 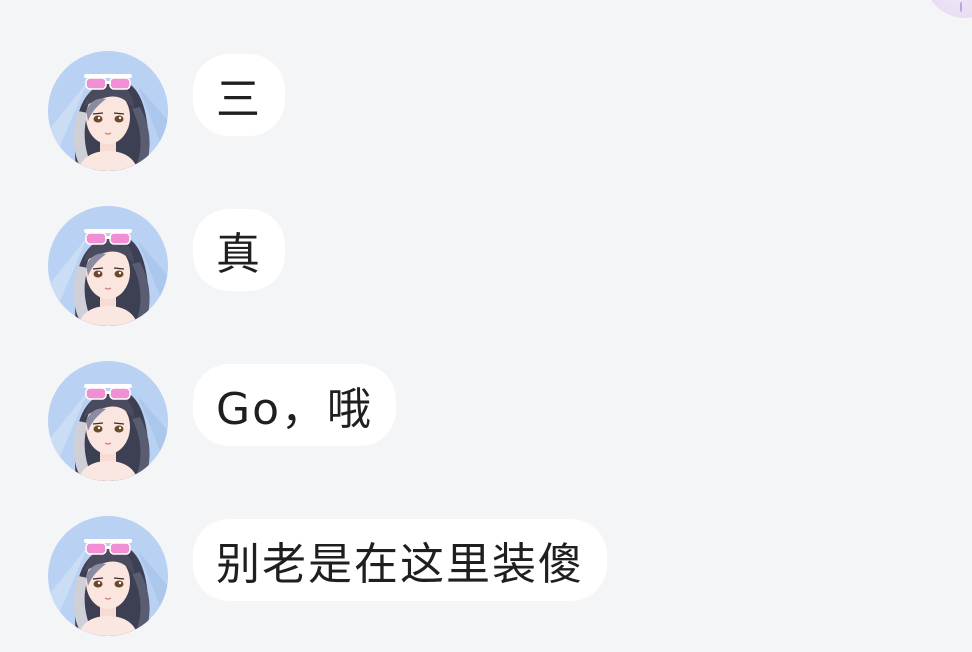 I want to click on message-bubble: 别老是在这里装傻, so click(x=400, y=560).